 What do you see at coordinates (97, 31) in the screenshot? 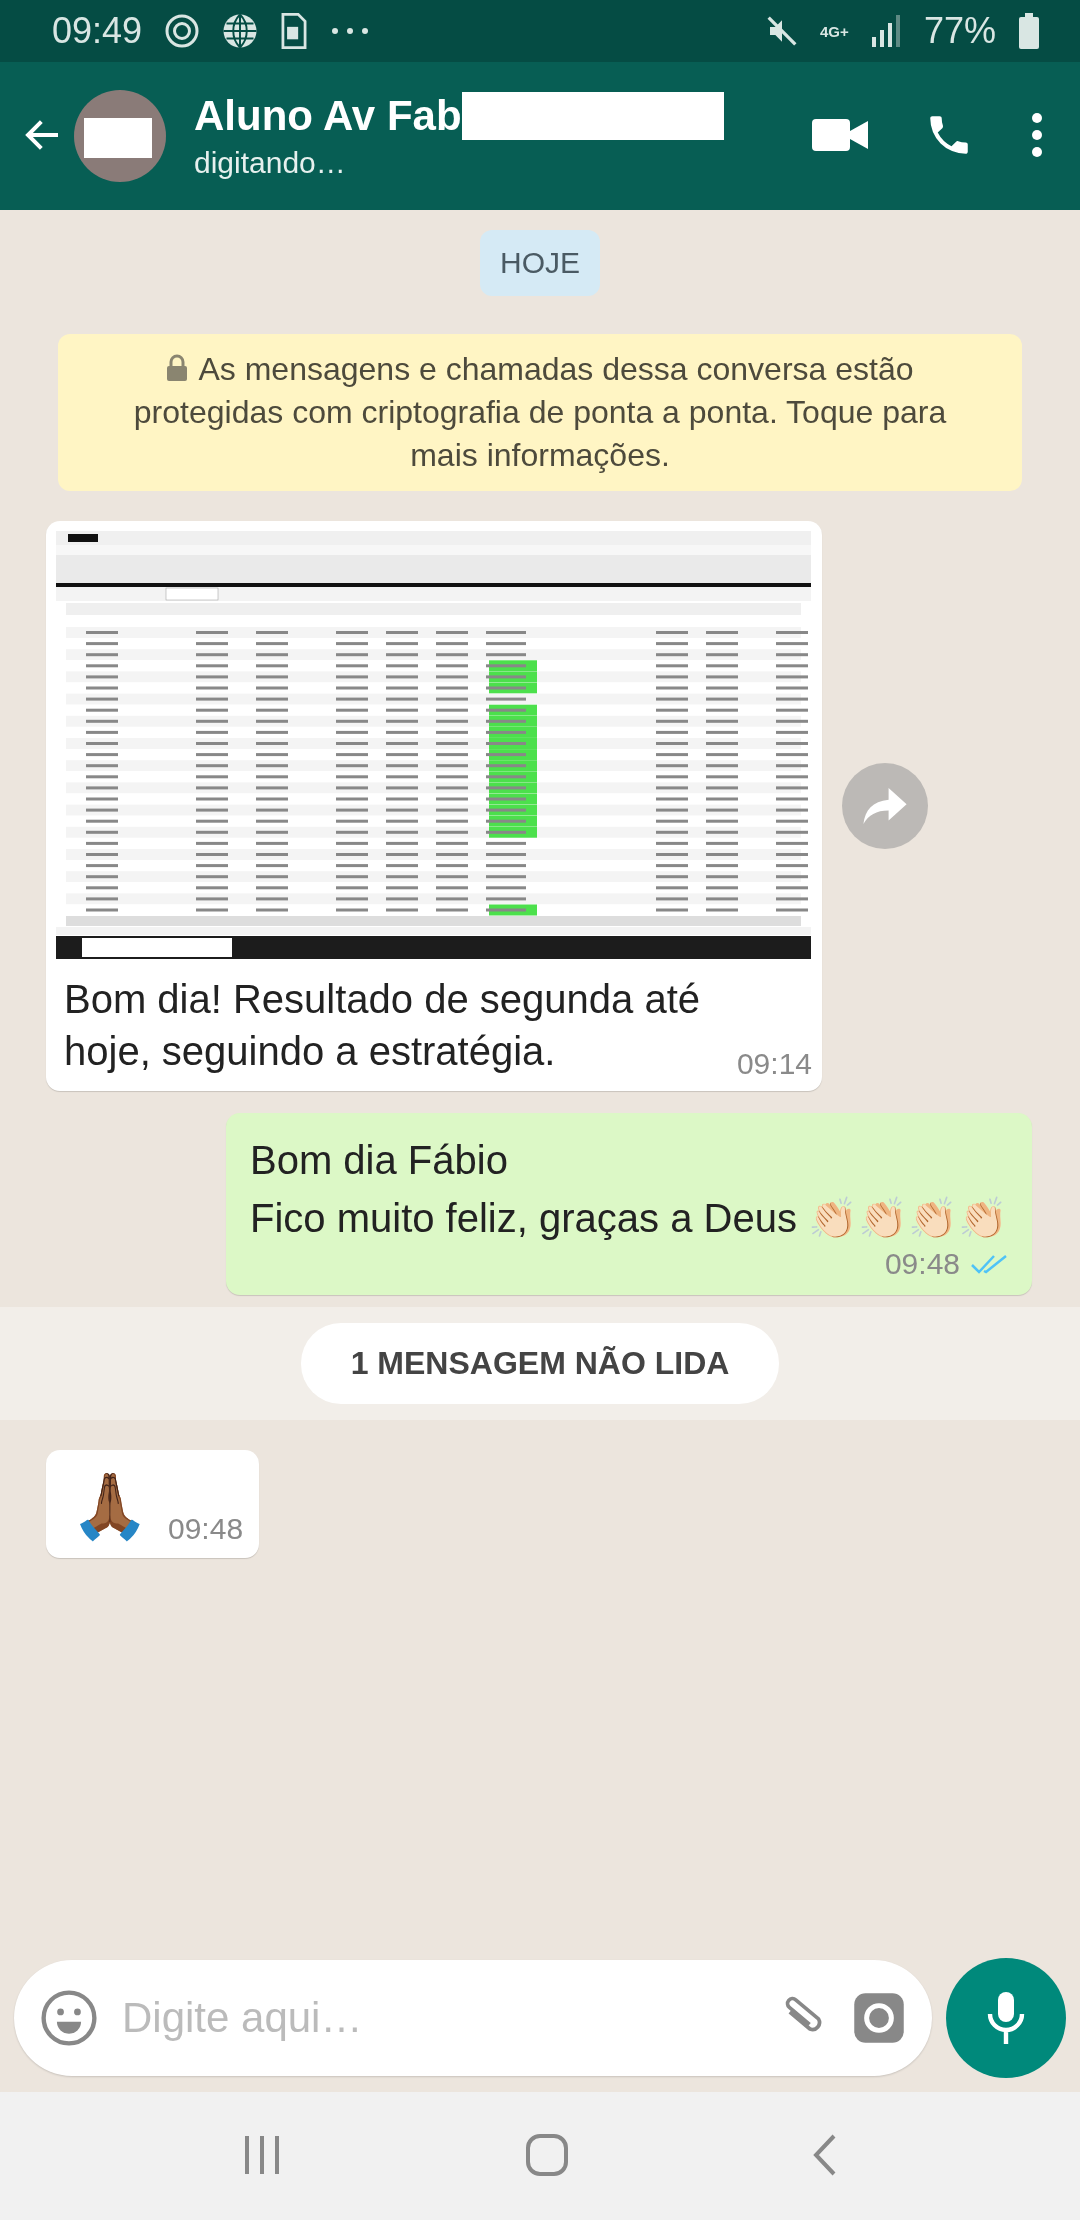
I see `status-time: 09:49` at bounding box center [97, 31].